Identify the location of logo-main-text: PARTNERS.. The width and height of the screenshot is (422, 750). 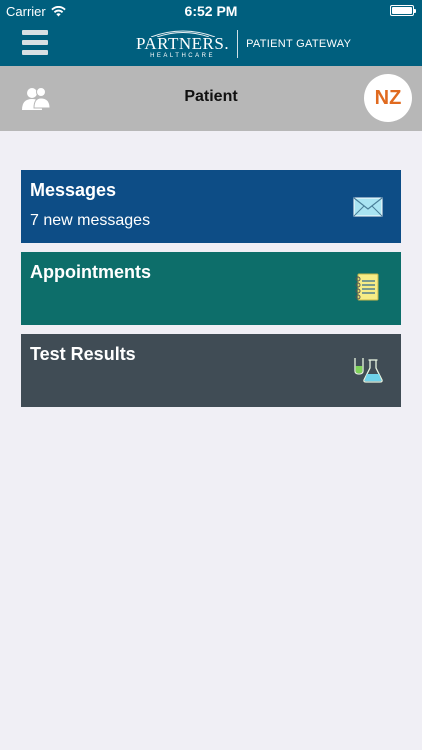
(183, 43).